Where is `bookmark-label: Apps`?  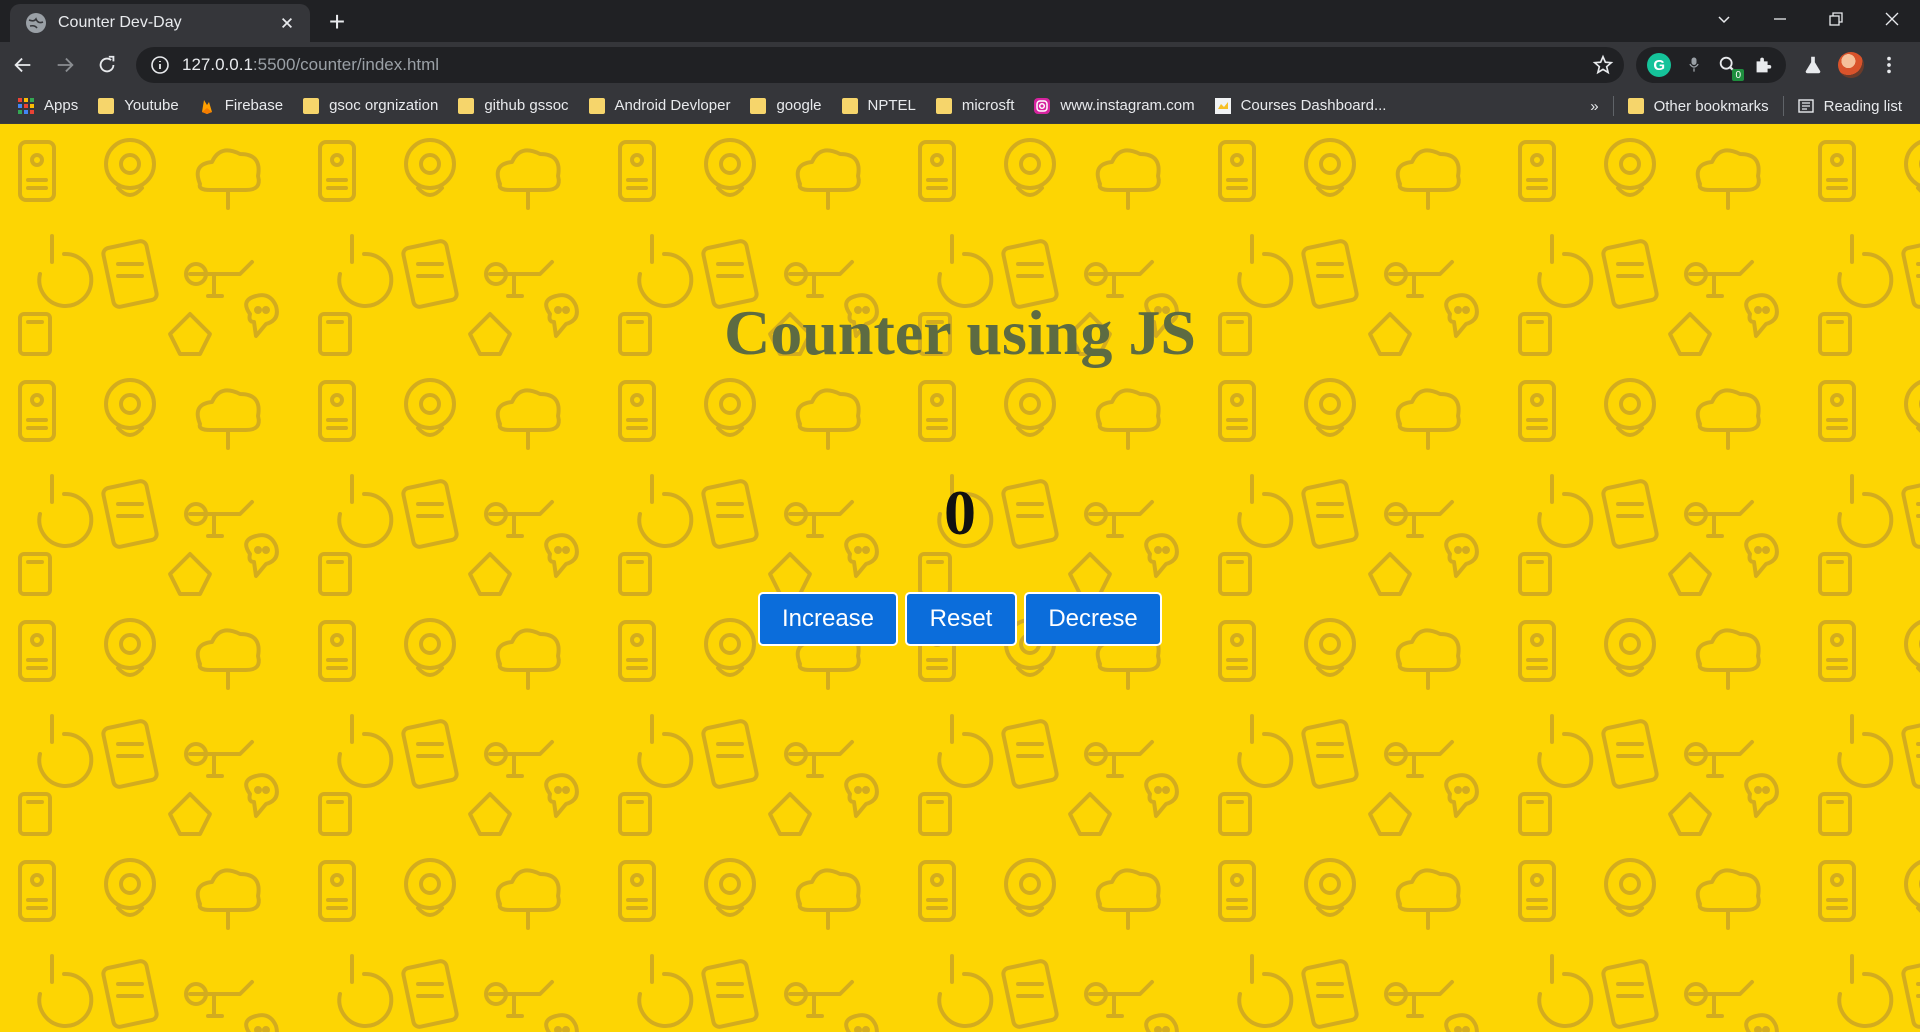
bookmark-label: Apps is located at coordinates (61, 105).